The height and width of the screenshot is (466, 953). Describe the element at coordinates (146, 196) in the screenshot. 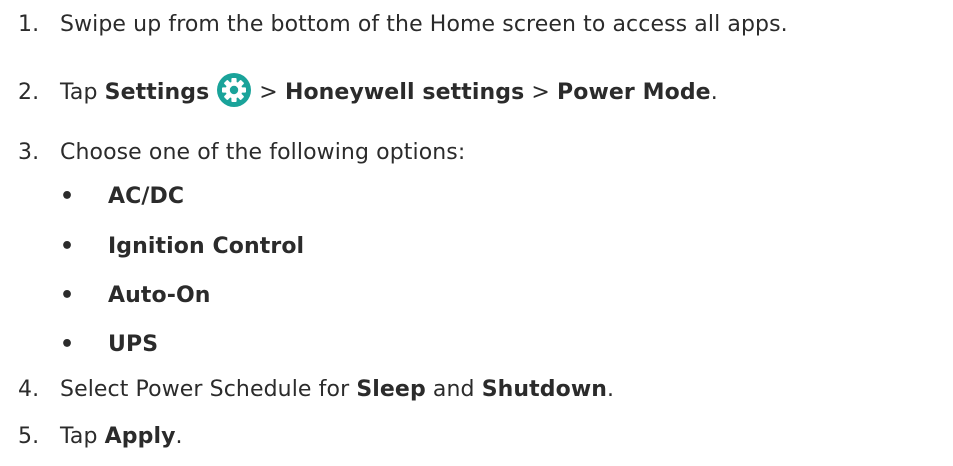

I see `option-label: AC/DC` at that location.